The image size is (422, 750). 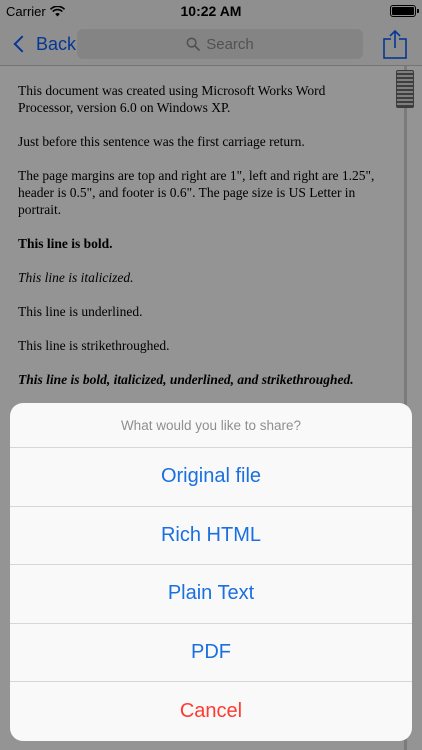 I want to click on rich-html-option: Rich HTML, so click(x=211, y=536).